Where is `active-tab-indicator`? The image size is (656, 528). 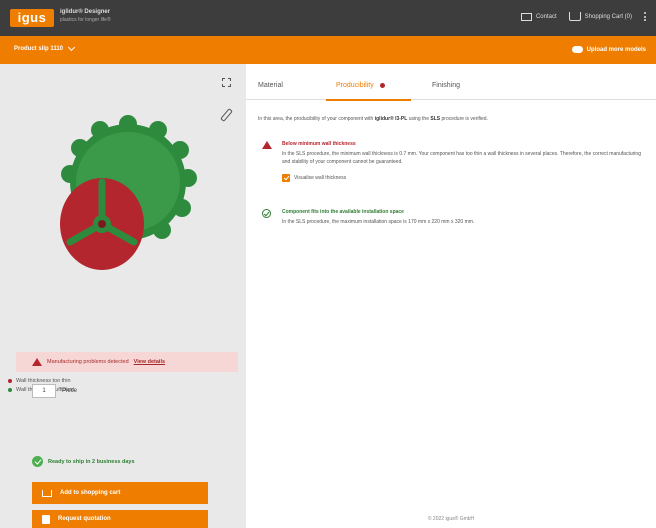
active-tab-indicator is located at coordinates (368, 100).